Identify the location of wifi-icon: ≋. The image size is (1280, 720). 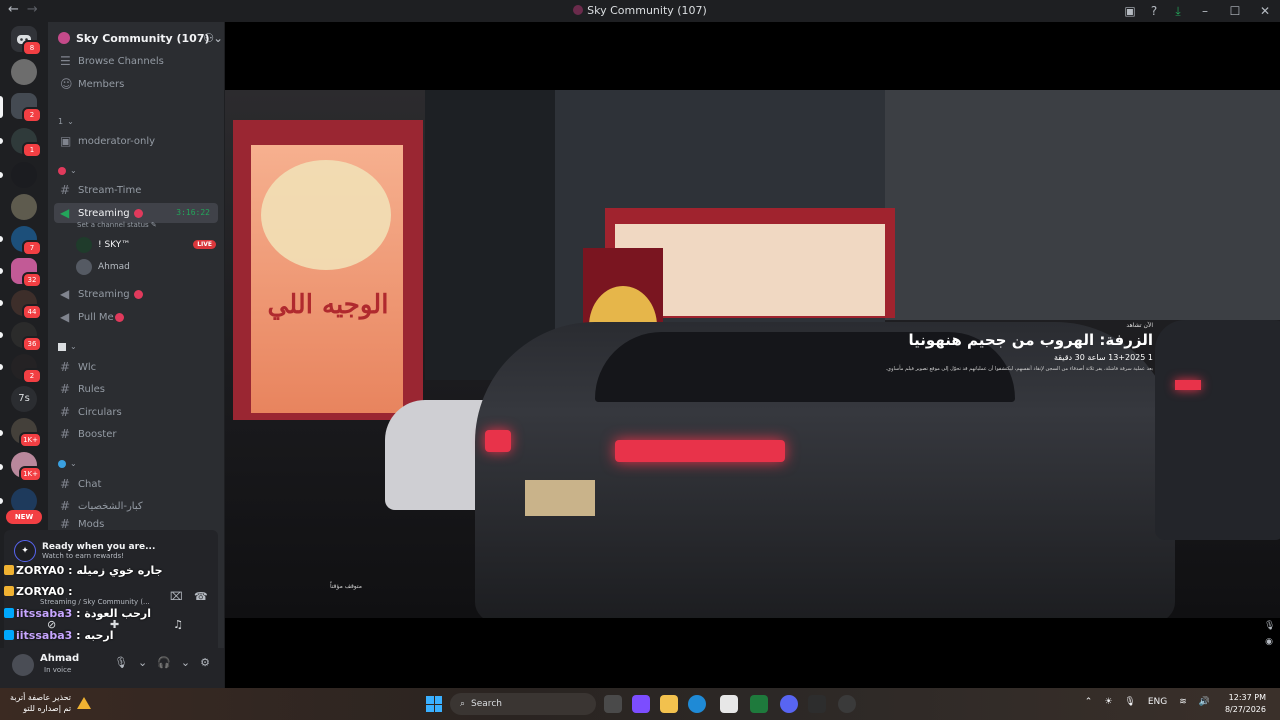
(1183, 702).